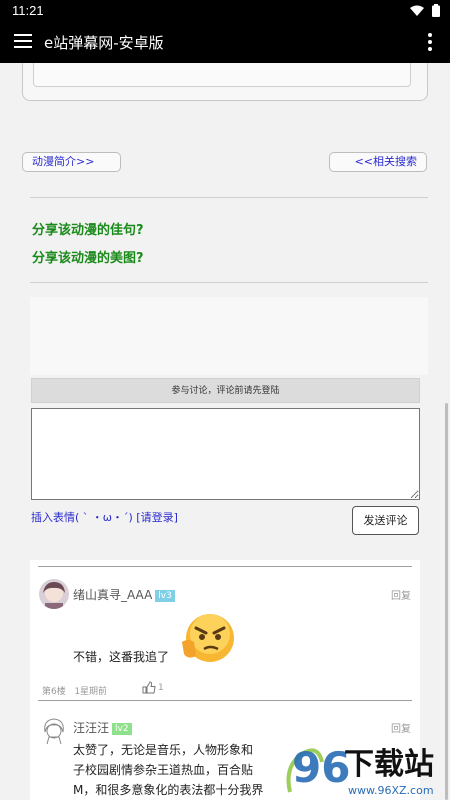 This screenshot has width=450, height=800. What do you see at coordinates (23, 42) in the screenshot?
I see `hamburger-menu-icon` at bounding box center [23, 42].